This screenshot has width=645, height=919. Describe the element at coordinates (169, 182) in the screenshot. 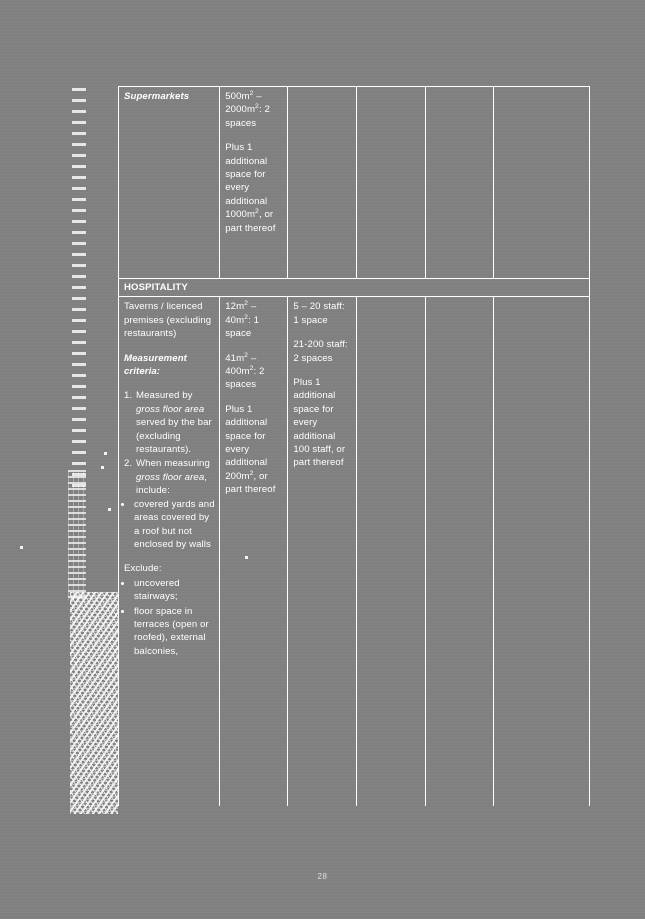

I see `cell-use-supermarkets: Supermarkets` at that location.